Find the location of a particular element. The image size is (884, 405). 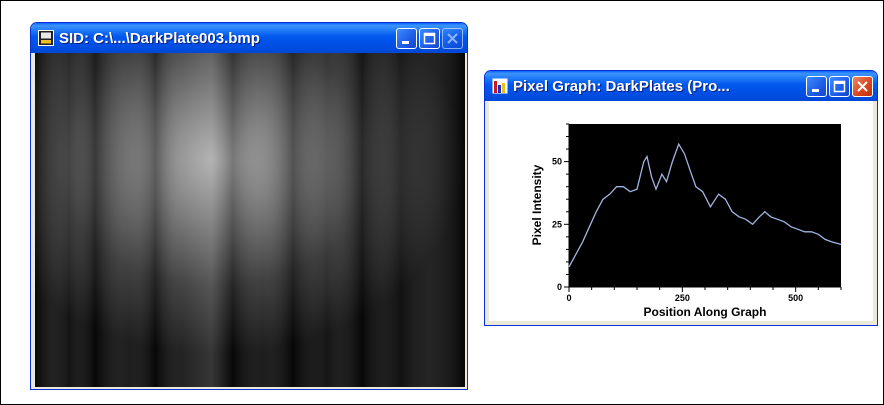

sid-app-icon is located at coordinates (46, 38).